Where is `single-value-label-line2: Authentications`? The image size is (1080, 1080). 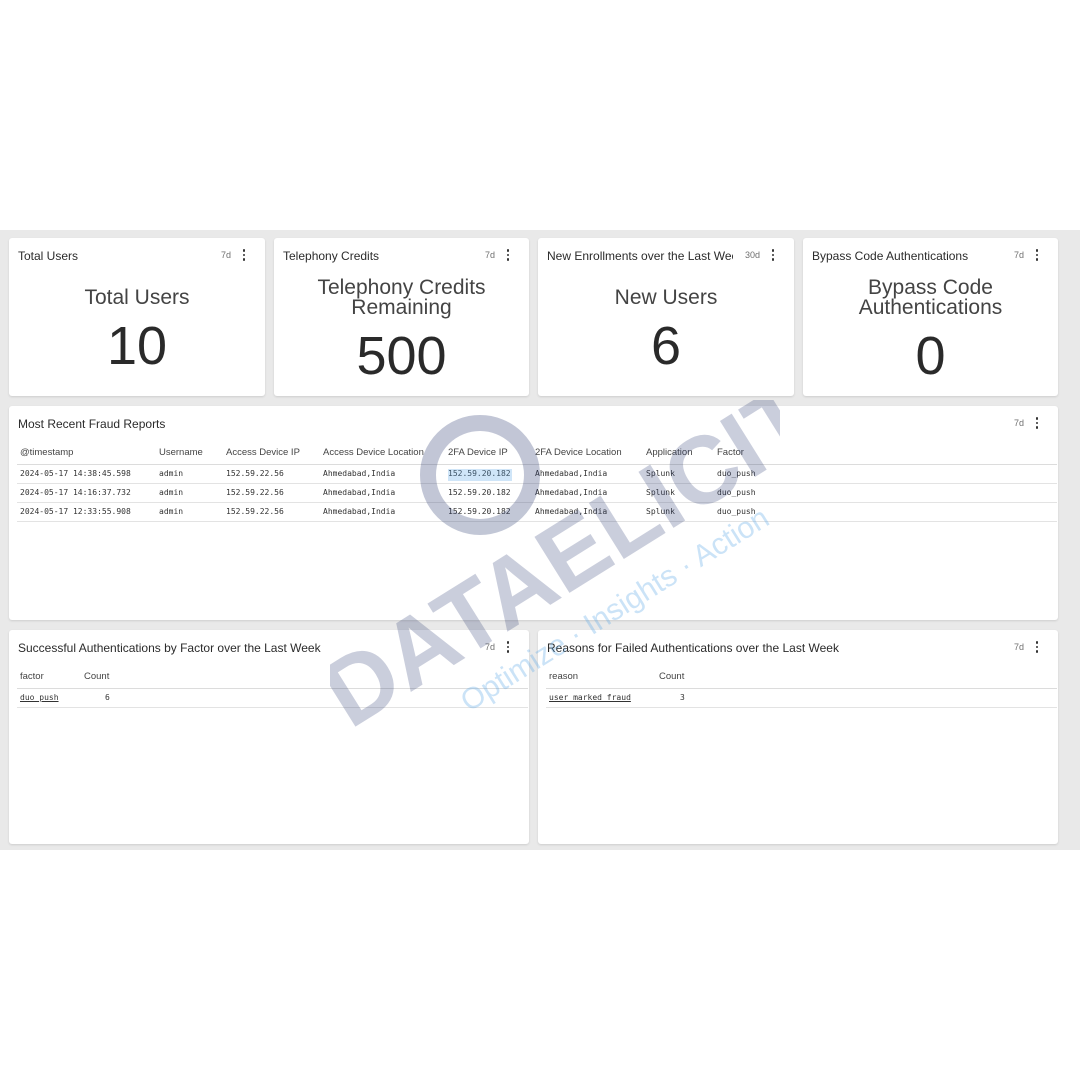 single-value-label-line2: Authentications is located at coordinates (930, 307).